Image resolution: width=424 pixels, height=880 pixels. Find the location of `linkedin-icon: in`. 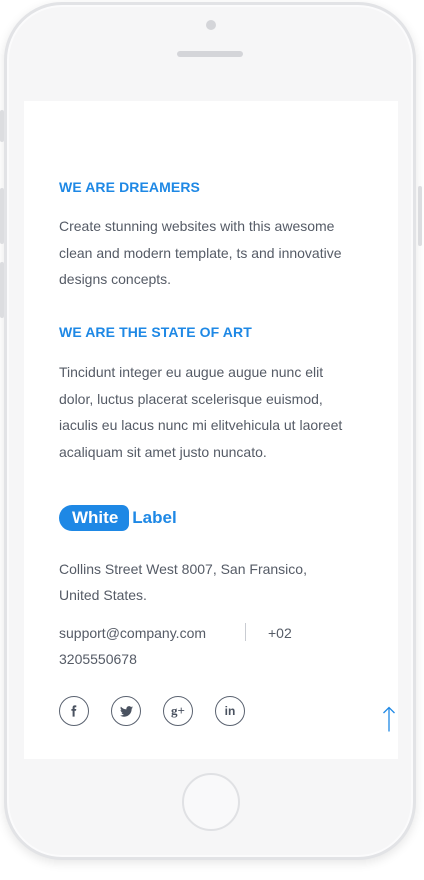

linkedin-icon: in is located at coordinates (230, 711).